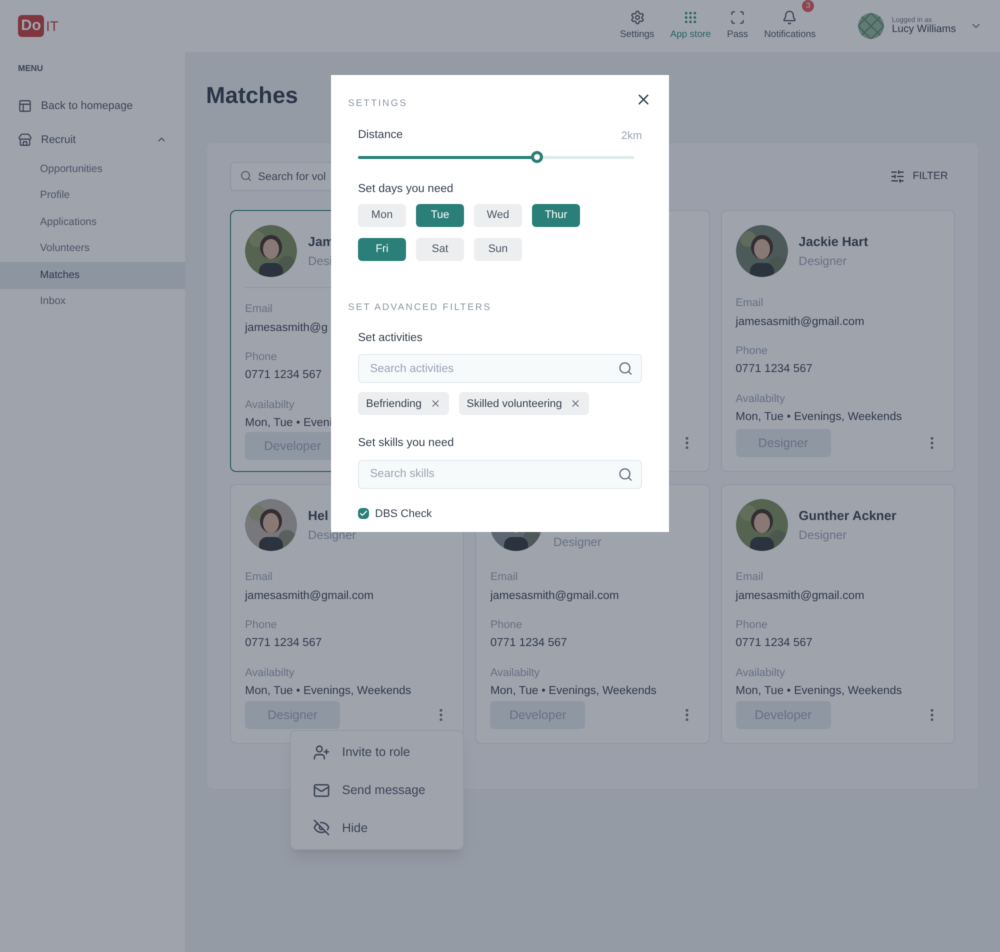  I want to click on user-name: Lucy Williams, so click(924, 29).